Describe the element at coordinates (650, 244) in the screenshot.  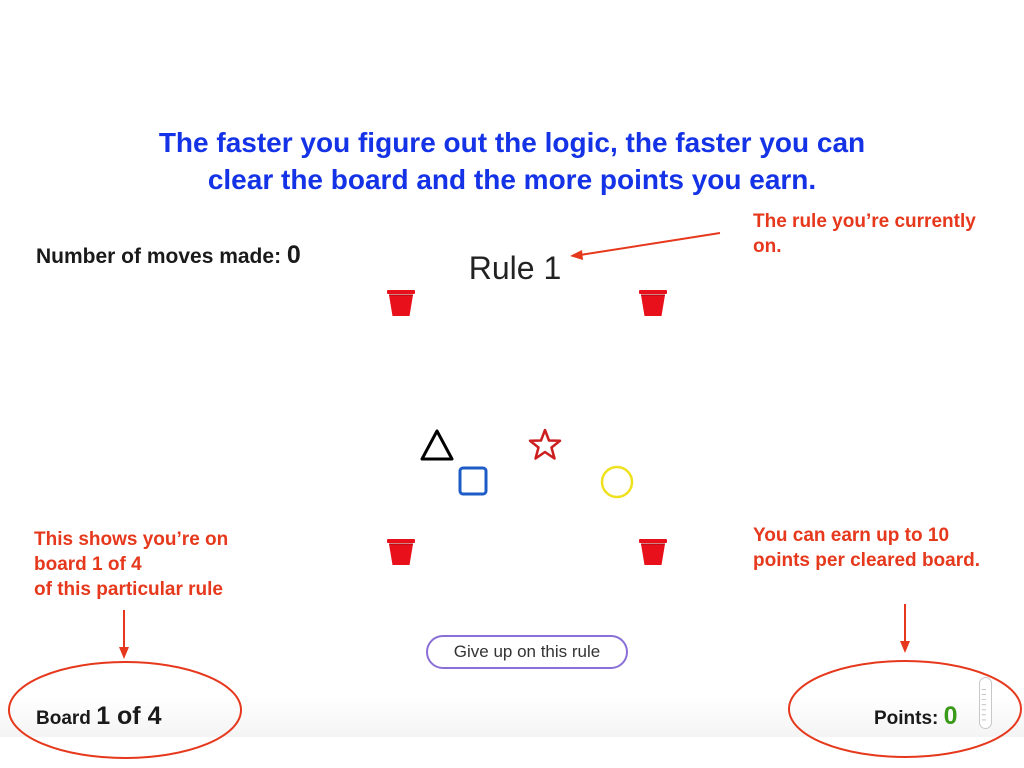
I see `arrow-to-rule` at that location.